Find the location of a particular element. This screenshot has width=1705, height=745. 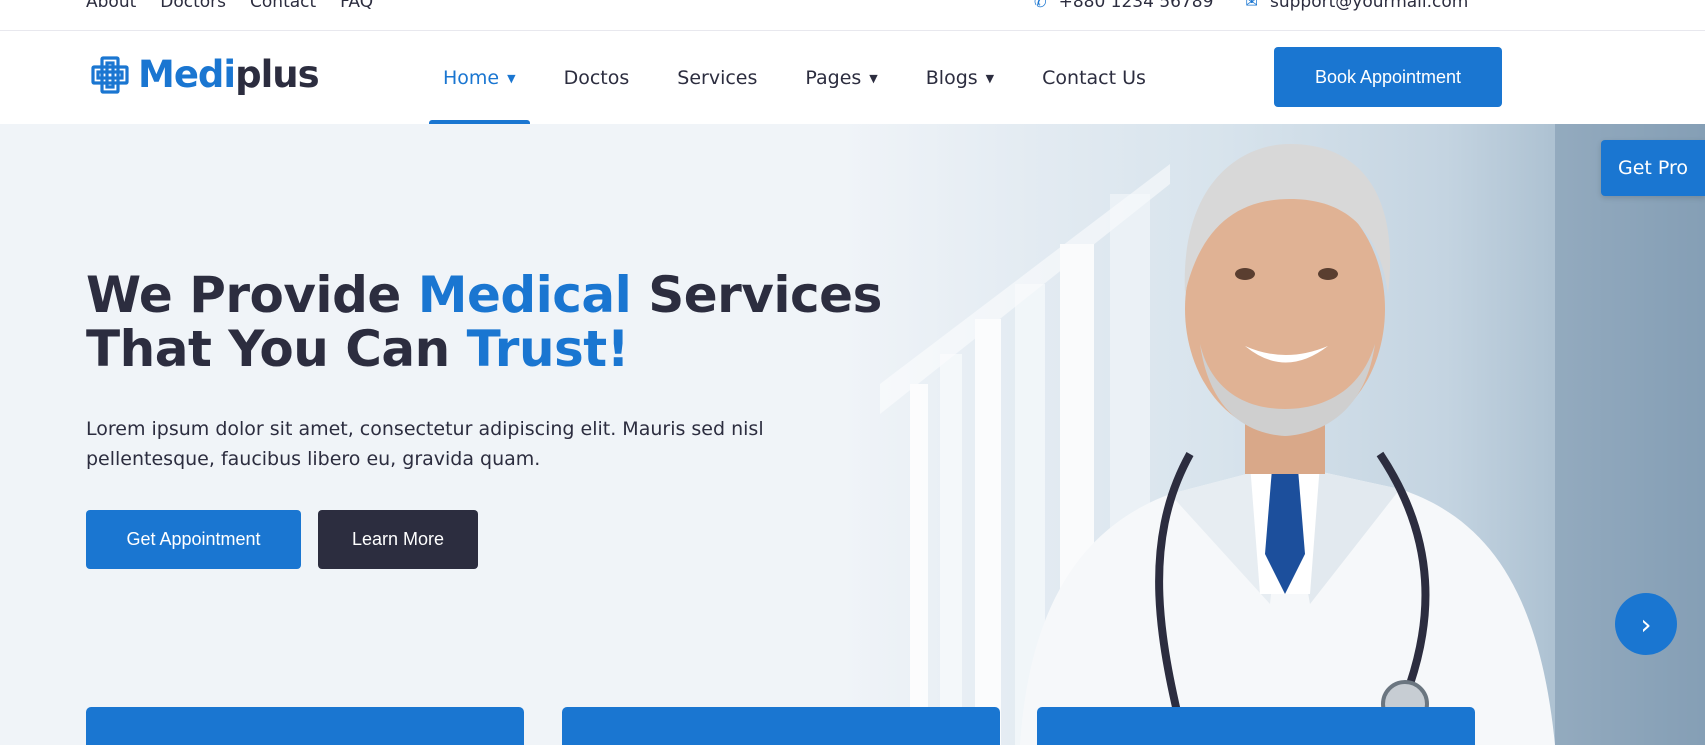

hero-title-part-2: Services is located at coordinates (756, 295).